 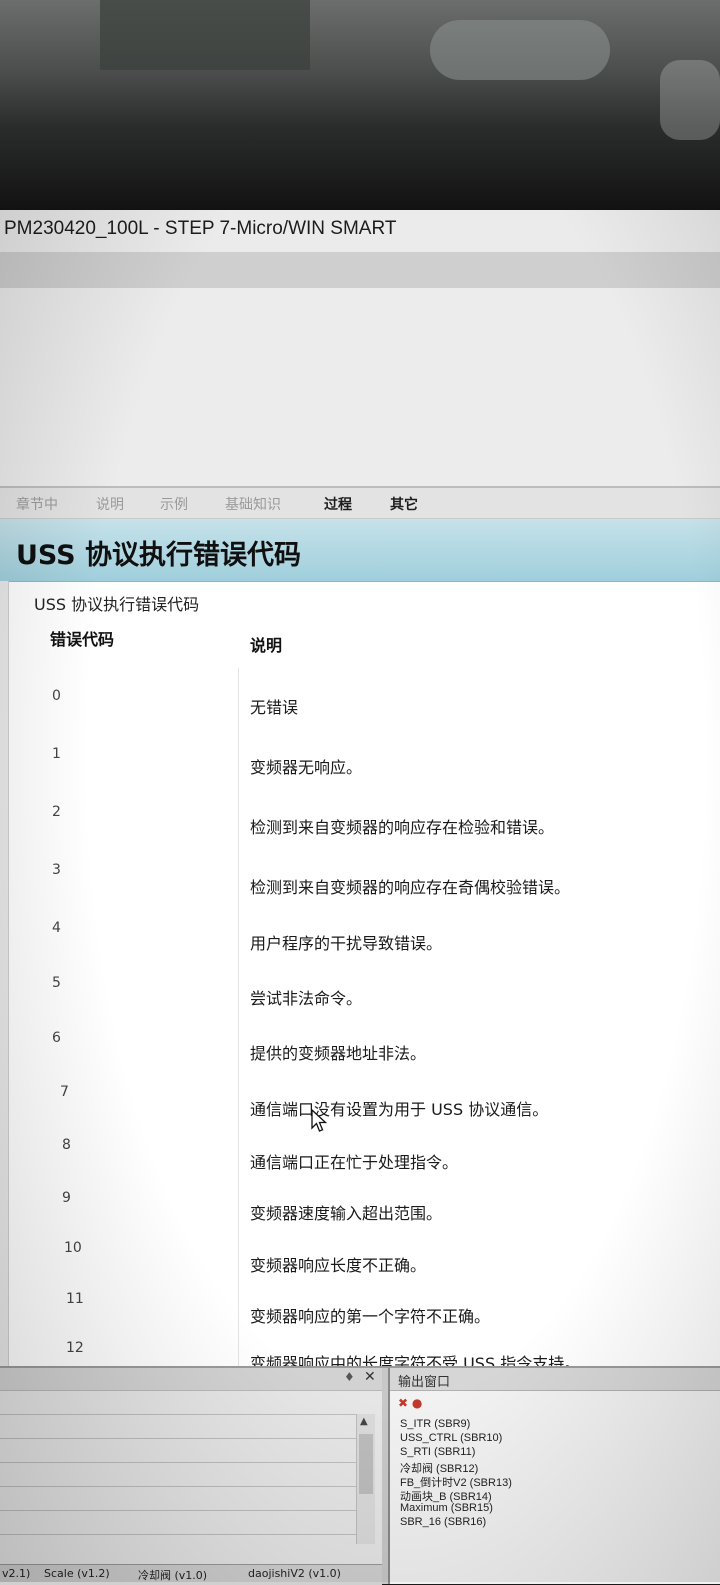 What do you see at coordinates (306, 998) in the screenshot?
I see `error-description: 尝试非法命令。` at bounding box center [306, 998].